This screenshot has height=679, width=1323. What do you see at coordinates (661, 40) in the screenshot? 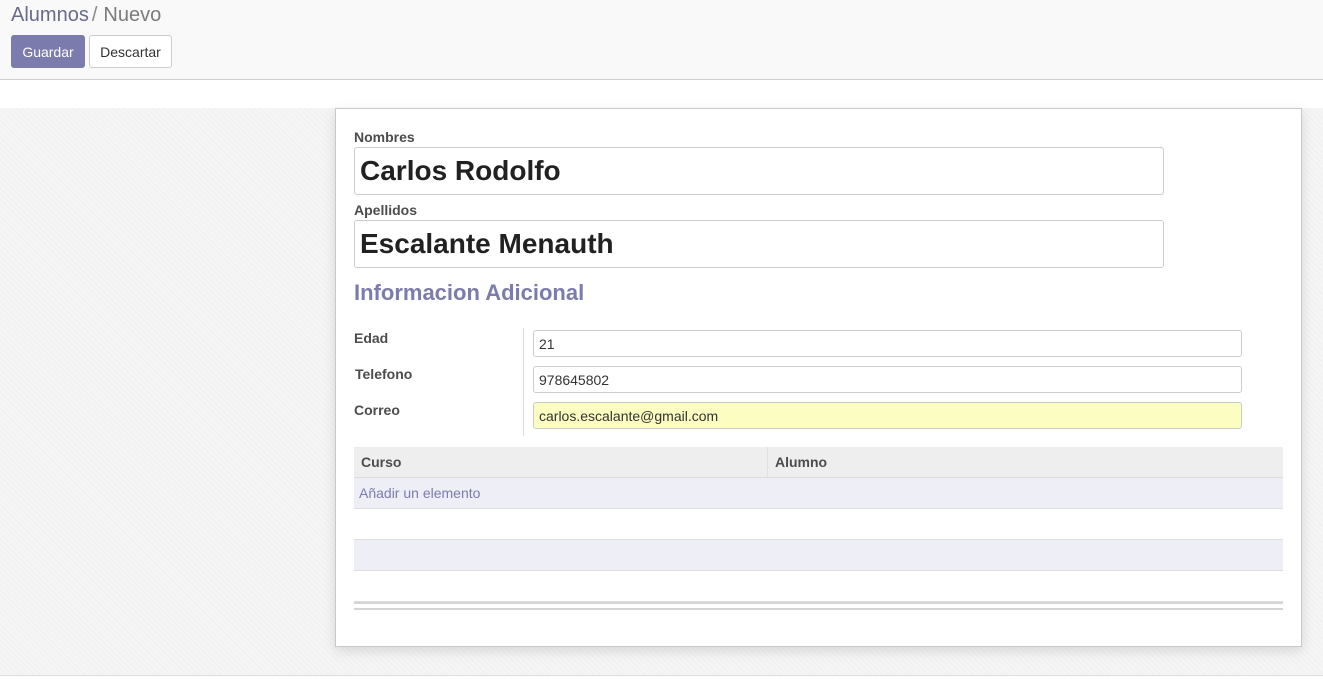
I see `control-panel: Alumnos / Nuevo Guardar Descartar` at bounding box center [661, 40].